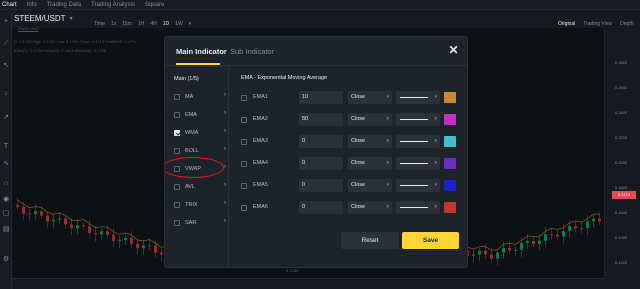  What do you see at coordinates (284, 78) in the screenshot?
I see `panel-title: EMA - Exponential Moving Average` at bounding box center [284, 78].